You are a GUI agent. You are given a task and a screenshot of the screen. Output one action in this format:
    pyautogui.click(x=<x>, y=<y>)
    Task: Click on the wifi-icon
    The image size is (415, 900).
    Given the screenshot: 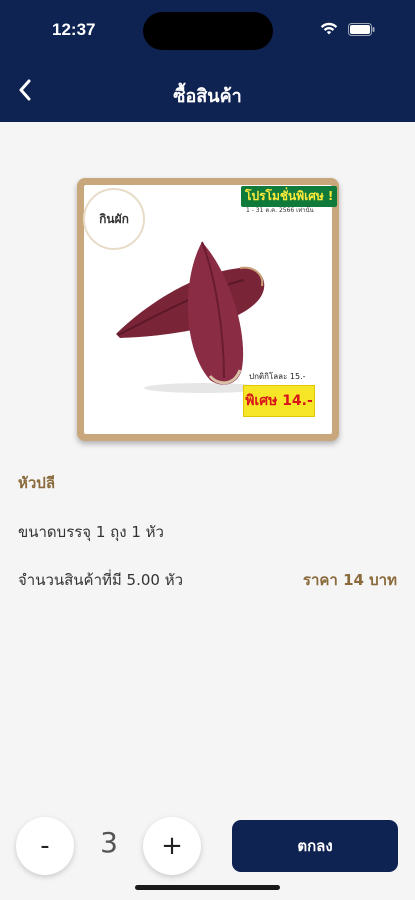 What is the action you would take?
    pyautogui.click(x=329, y=29)
    